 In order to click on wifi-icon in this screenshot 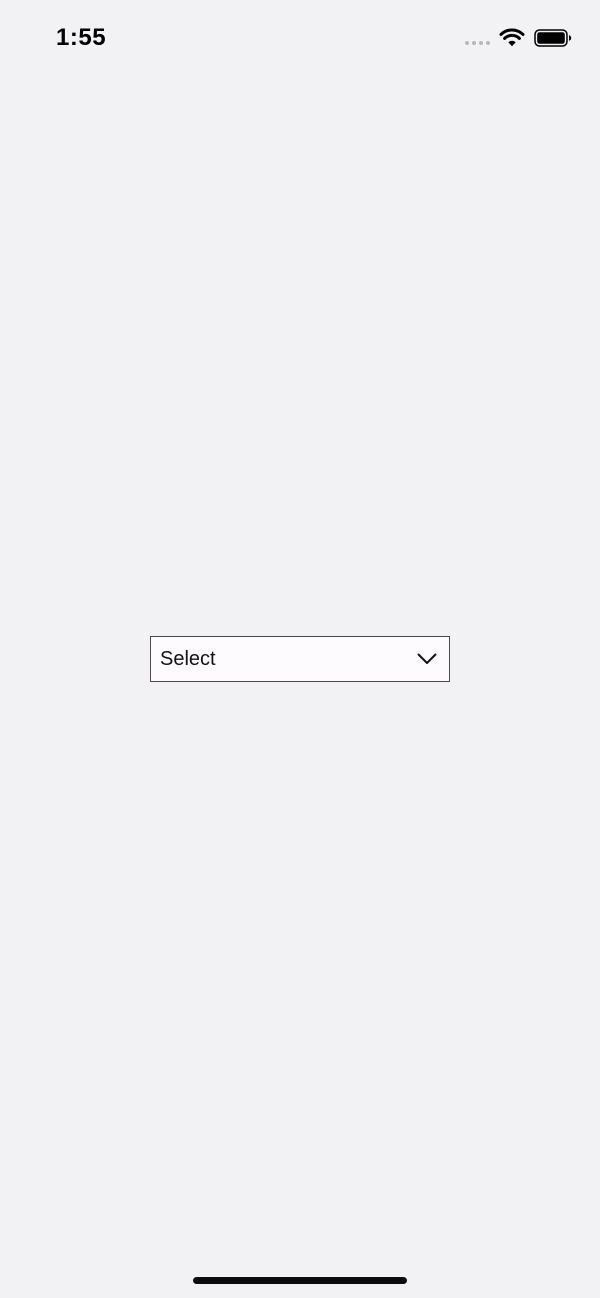, I will do `click(512, 37)`.